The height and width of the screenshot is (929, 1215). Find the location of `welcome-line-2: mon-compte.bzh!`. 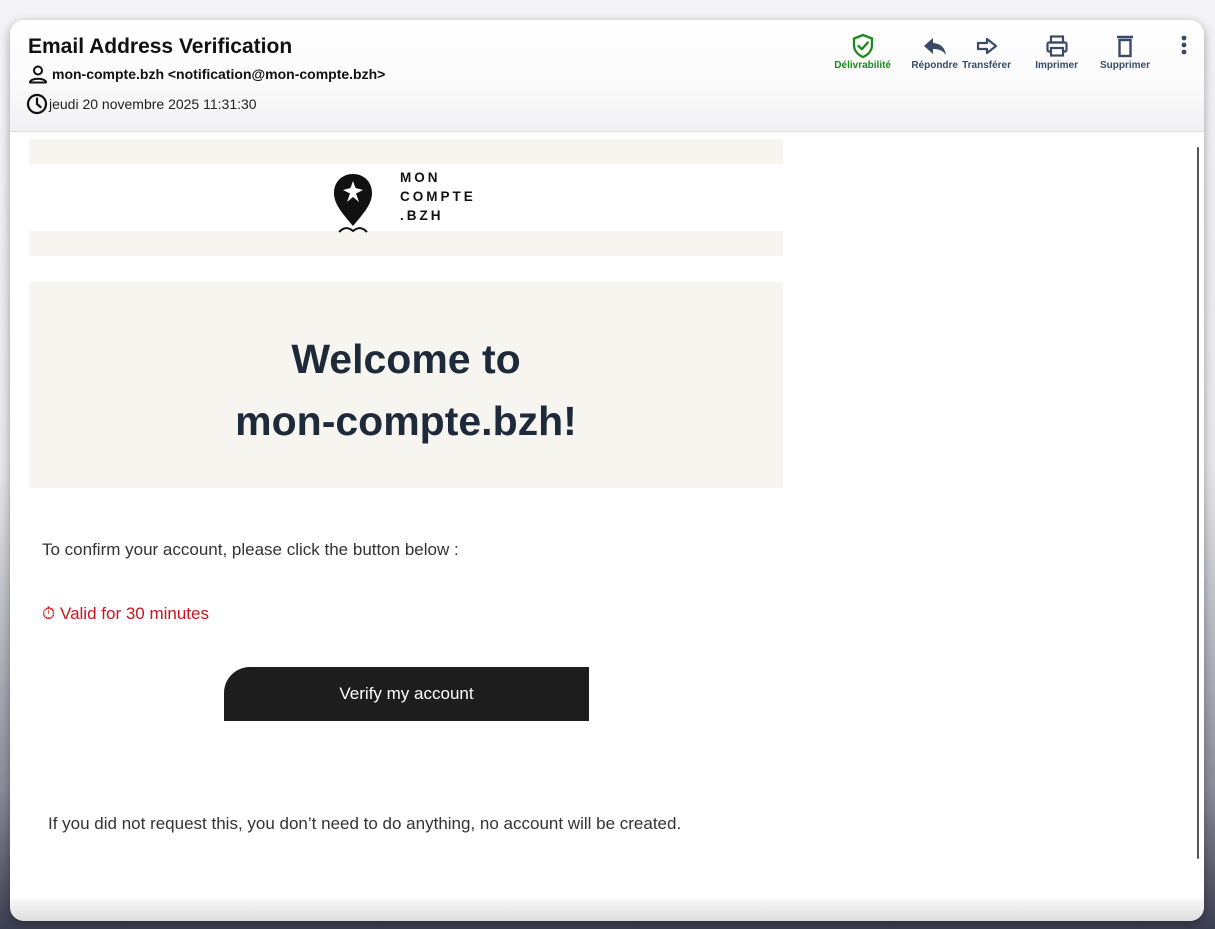

welcome-line-2: mon-compte.bzh! is located at coordinates (406, 421).